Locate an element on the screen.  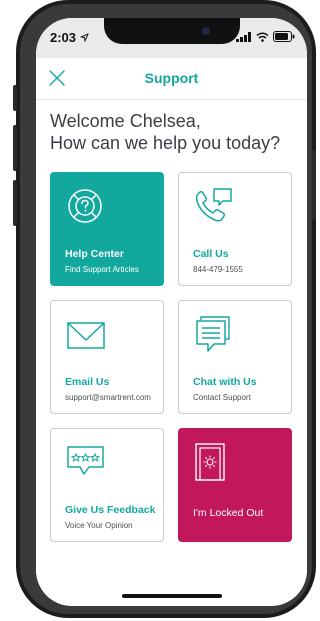
welcome-line-2: How can we help you today? is located at coordinates (165, 143).